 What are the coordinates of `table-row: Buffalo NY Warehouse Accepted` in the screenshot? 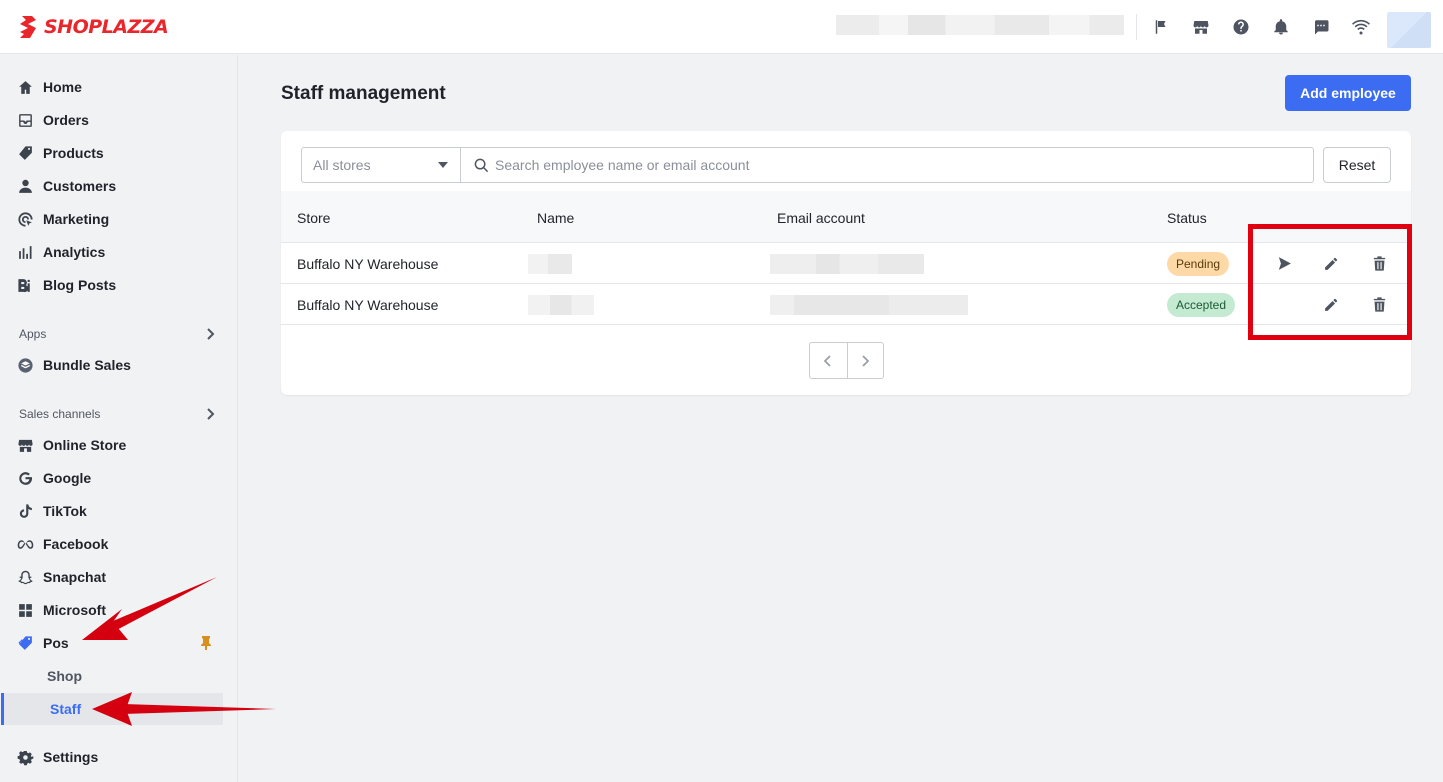 It's located at (846, 304).